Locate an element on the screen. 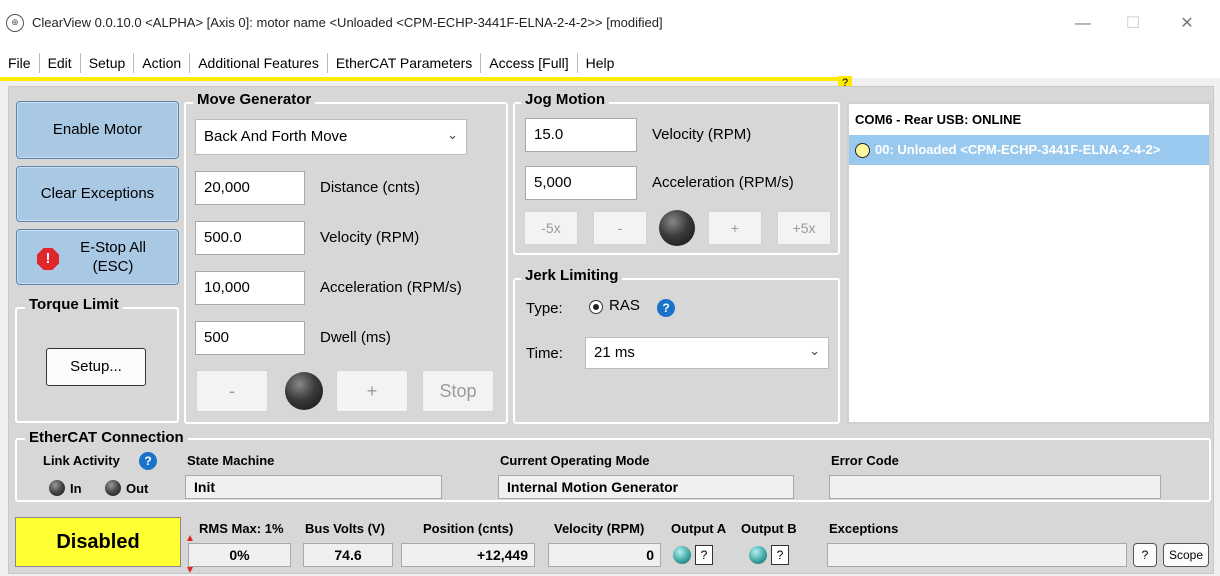  exceptions-help-button: ? is located at coordinates (1145, 555).